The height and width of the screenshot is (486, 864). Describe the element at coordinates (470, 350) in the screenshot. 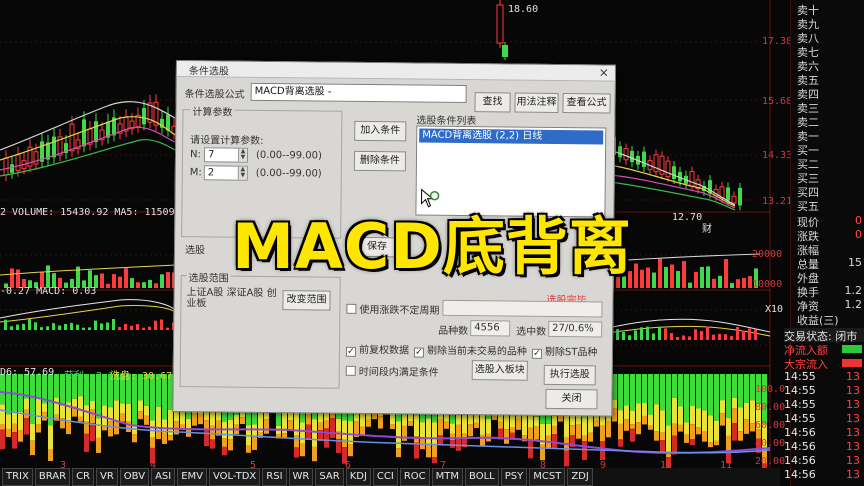

I see `exclude-suspended-checkbox: ✓ 剔除当前未交易的品种` at that location.